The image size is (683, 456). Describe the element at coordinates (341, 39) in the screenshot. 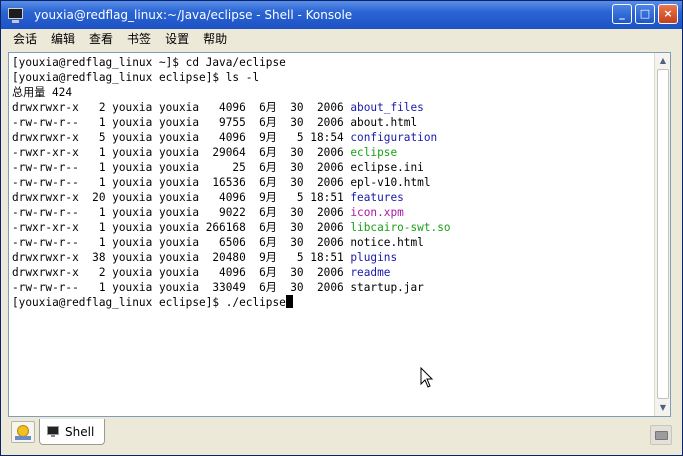

I see `menu-bar: 会话 编辑 查看 书签 设置 帮助` at that location.